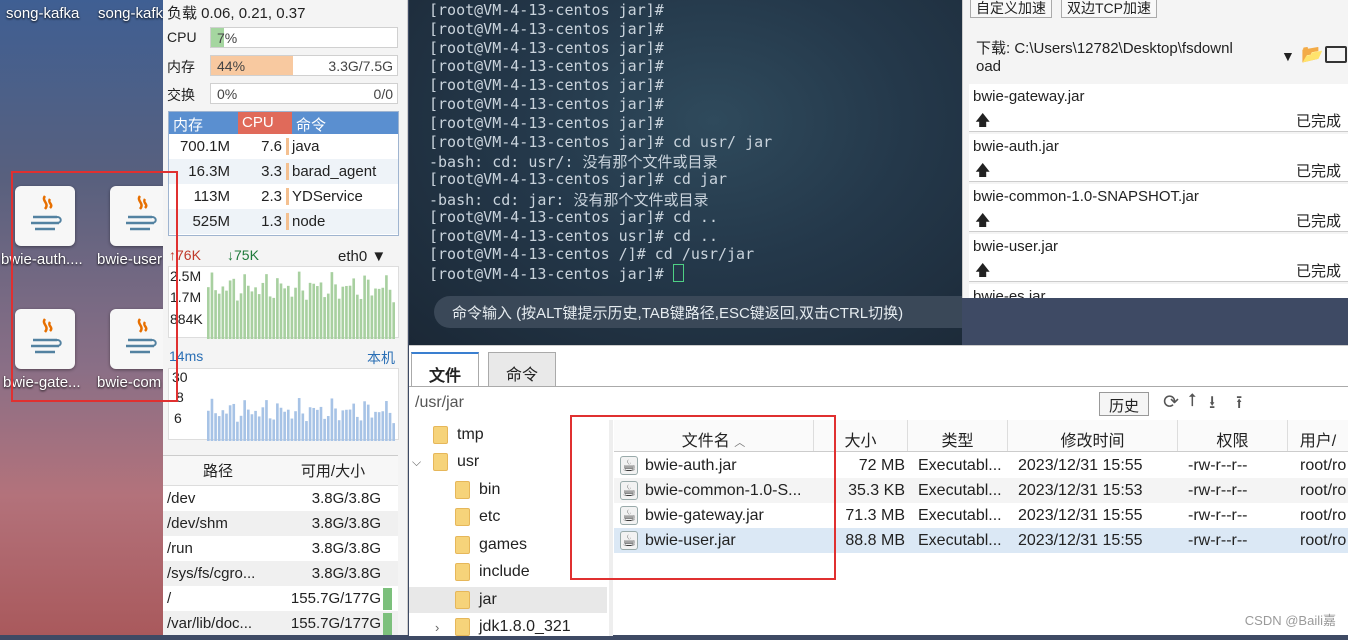 Image resolution: width=1348 pixels, height=640 pixels. I want to click on tree-item-tmp: tmp, so click(458, 435).